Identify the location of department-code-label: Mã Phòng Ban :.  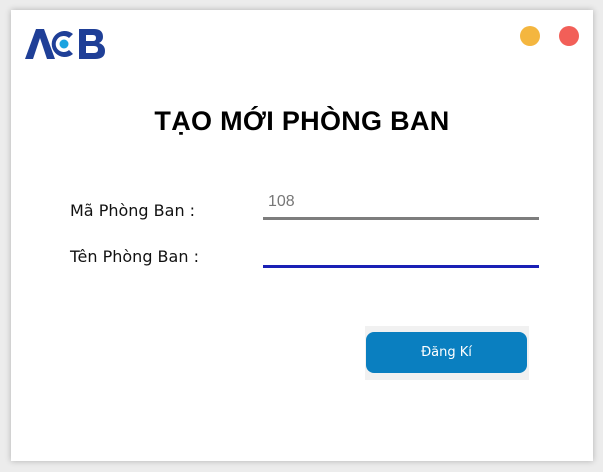
(133, 210).